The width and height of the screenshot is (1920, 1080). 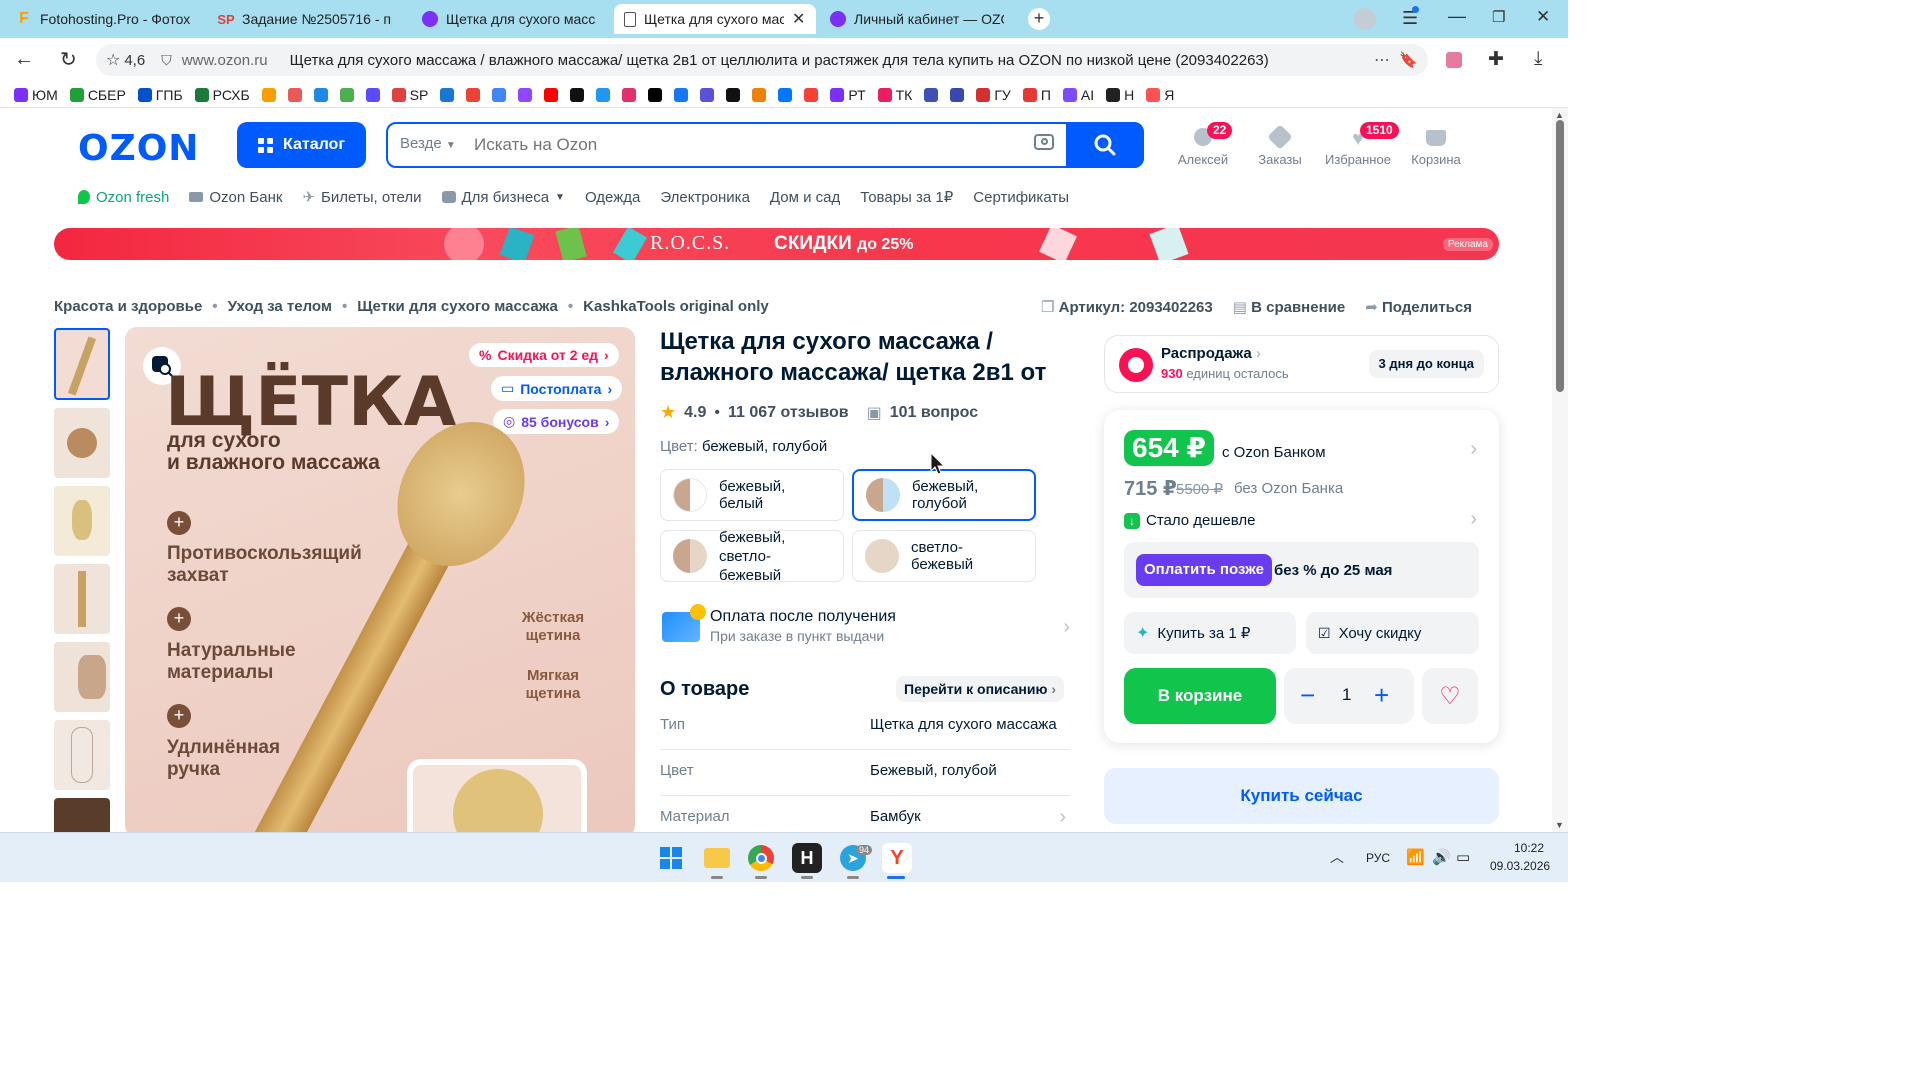 I want to click on volume-icon: 🔊, so click(x=1441, y=857).